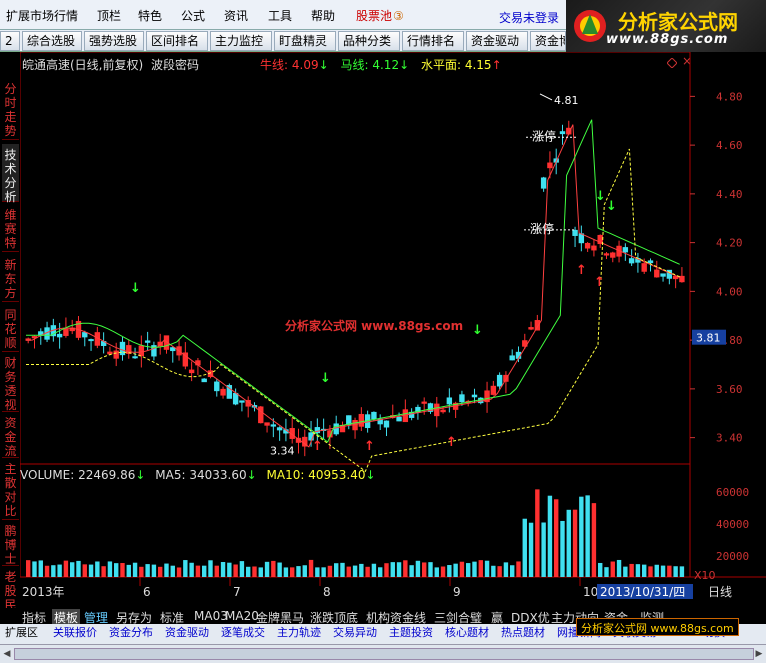 This screenshot has width=766, height=663. Describe the element at coordinates (759, 654) in the screenshot. I see `scroll-right-icon: ▶` at that location.